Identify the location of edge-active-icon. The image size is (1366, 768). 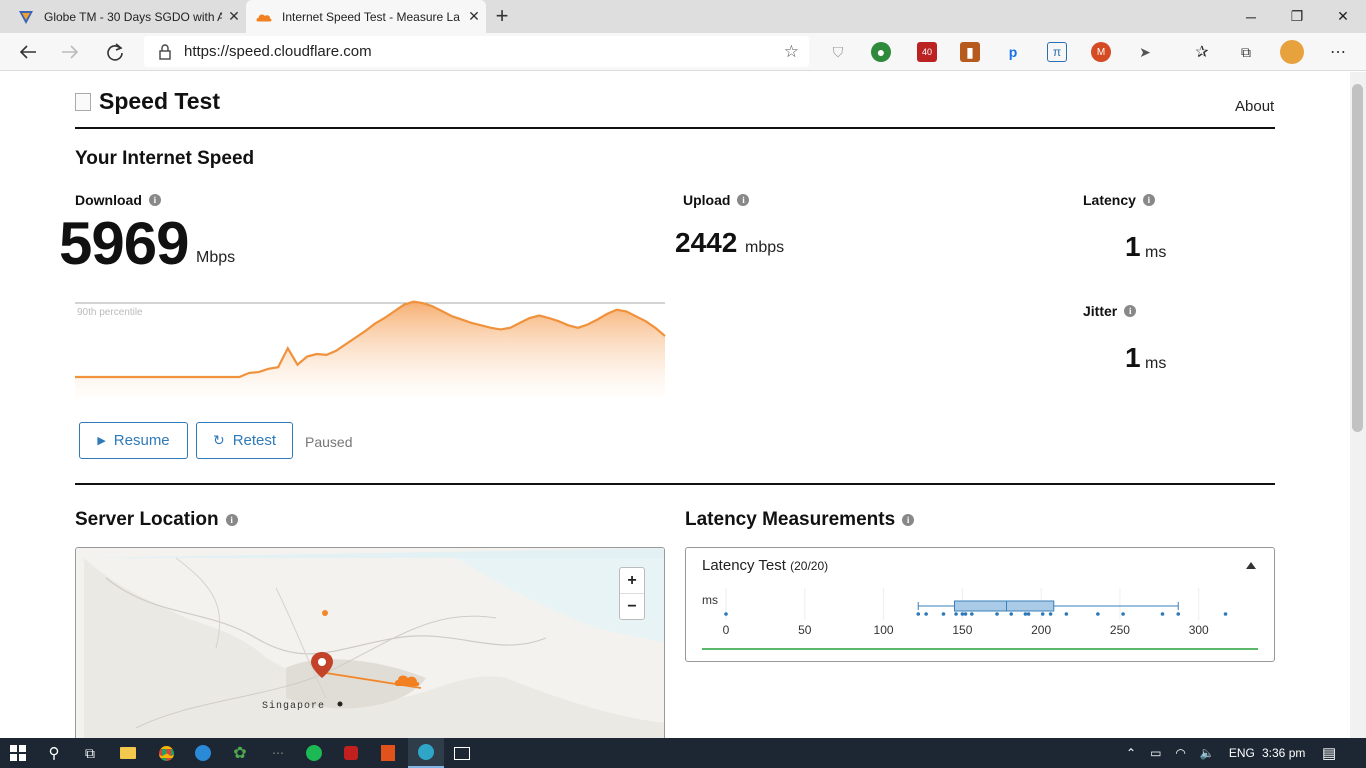
(426, 753).